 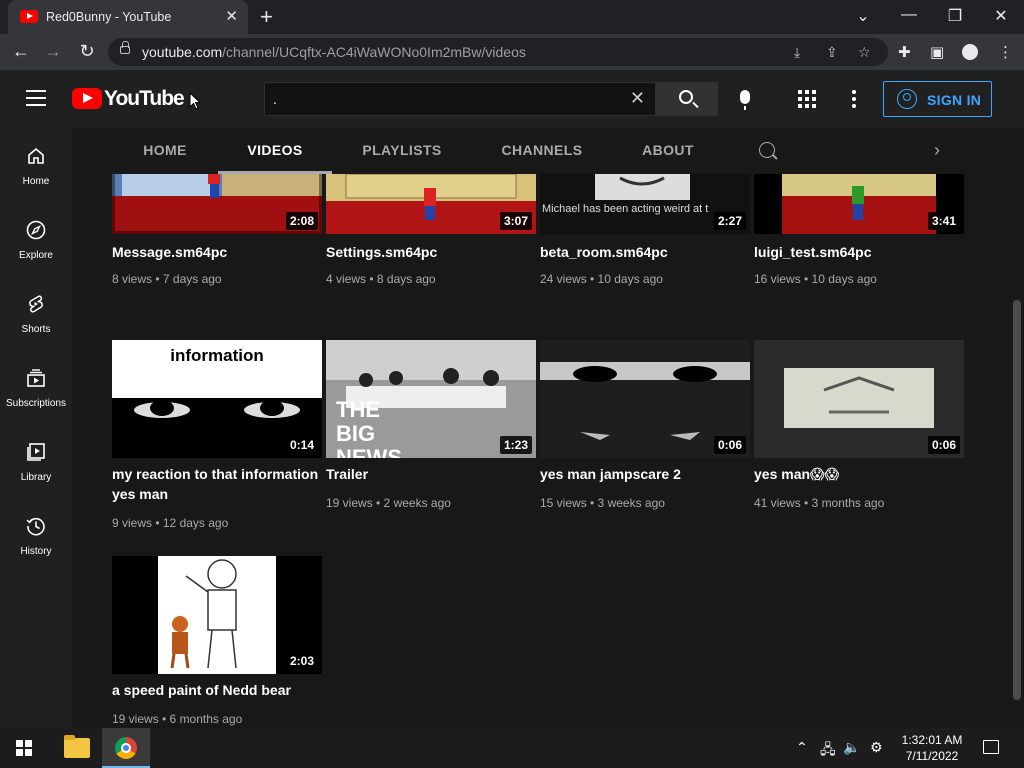 What do you see at coordinates (909, 15) in the screenshot?
I see `minimize-button: —` at bounding box center [909, 15].